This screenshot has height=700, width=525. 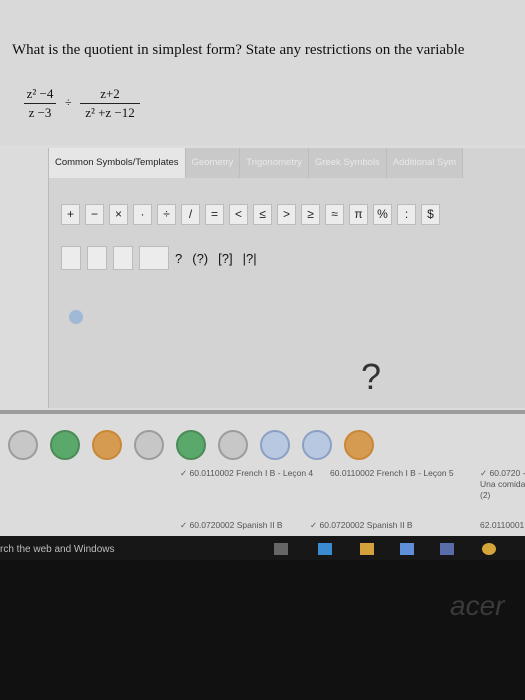 I want to click on percent-button: %, so click(x=382, y=214).